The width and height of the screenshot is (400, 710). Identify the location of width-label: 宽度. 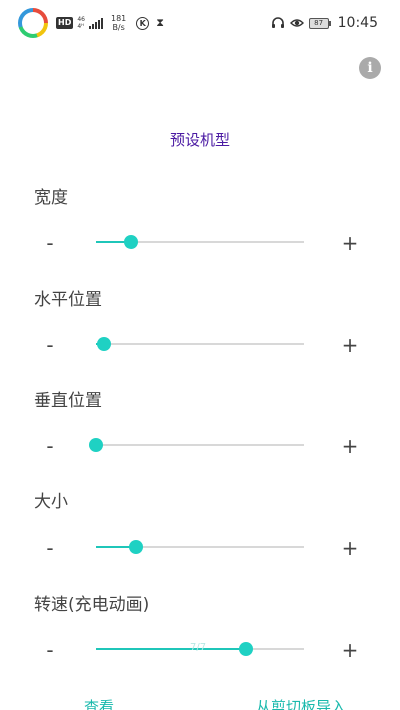
(51, 198).